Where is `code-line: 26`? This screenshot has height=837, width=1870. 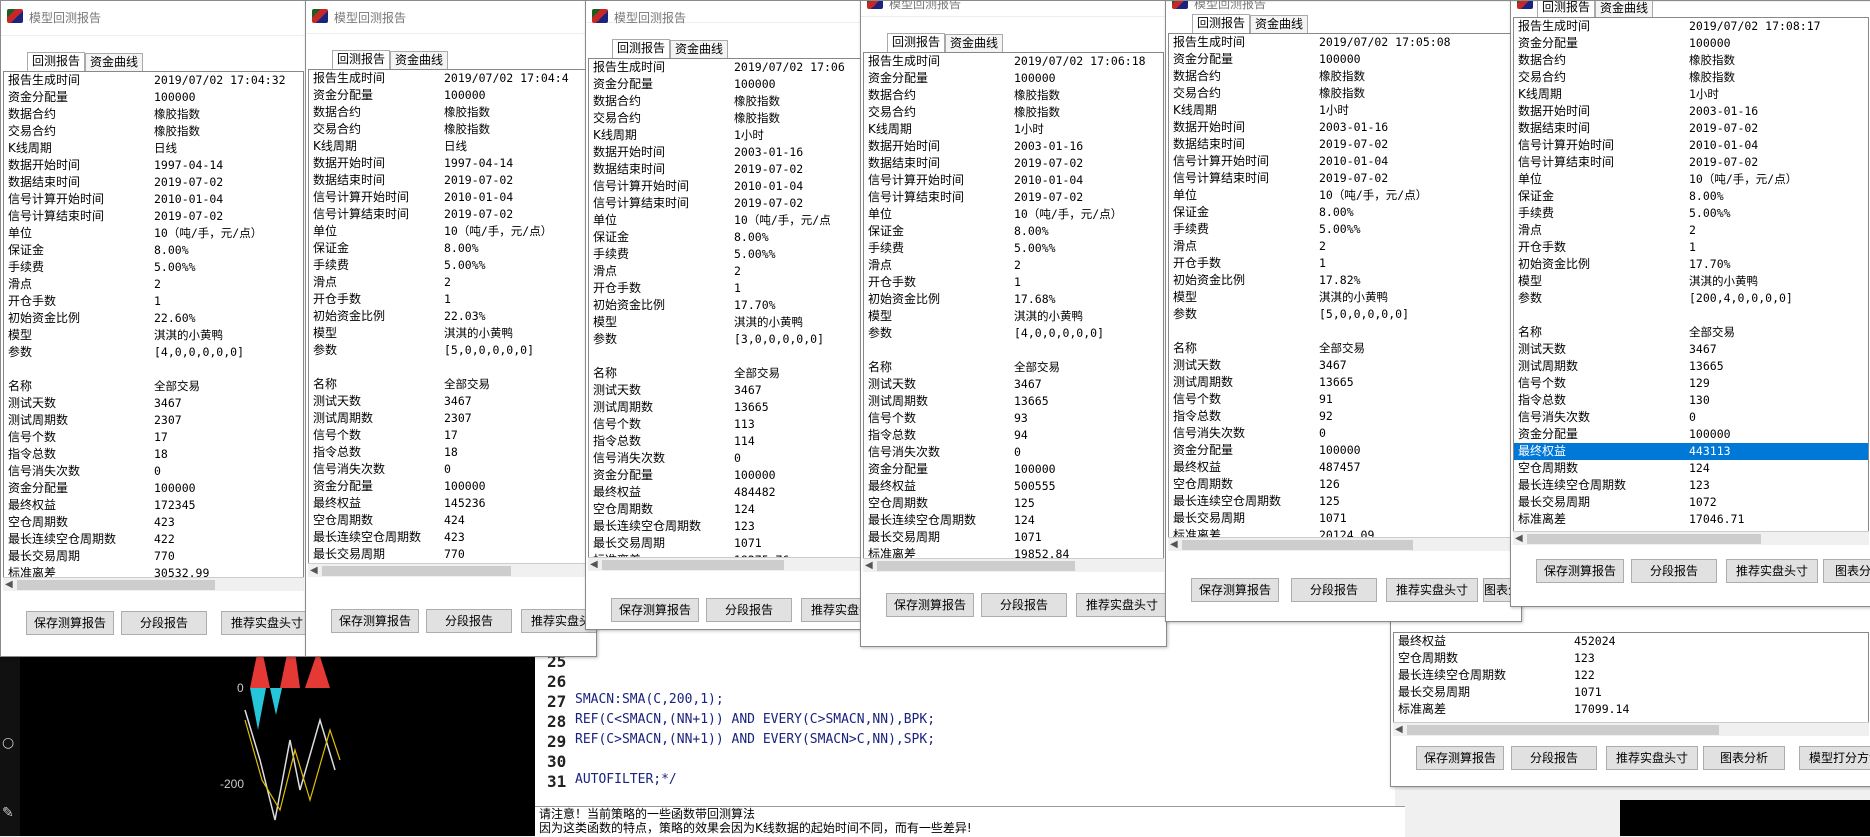
code-line: 26 is located at coordinates (965, 682).